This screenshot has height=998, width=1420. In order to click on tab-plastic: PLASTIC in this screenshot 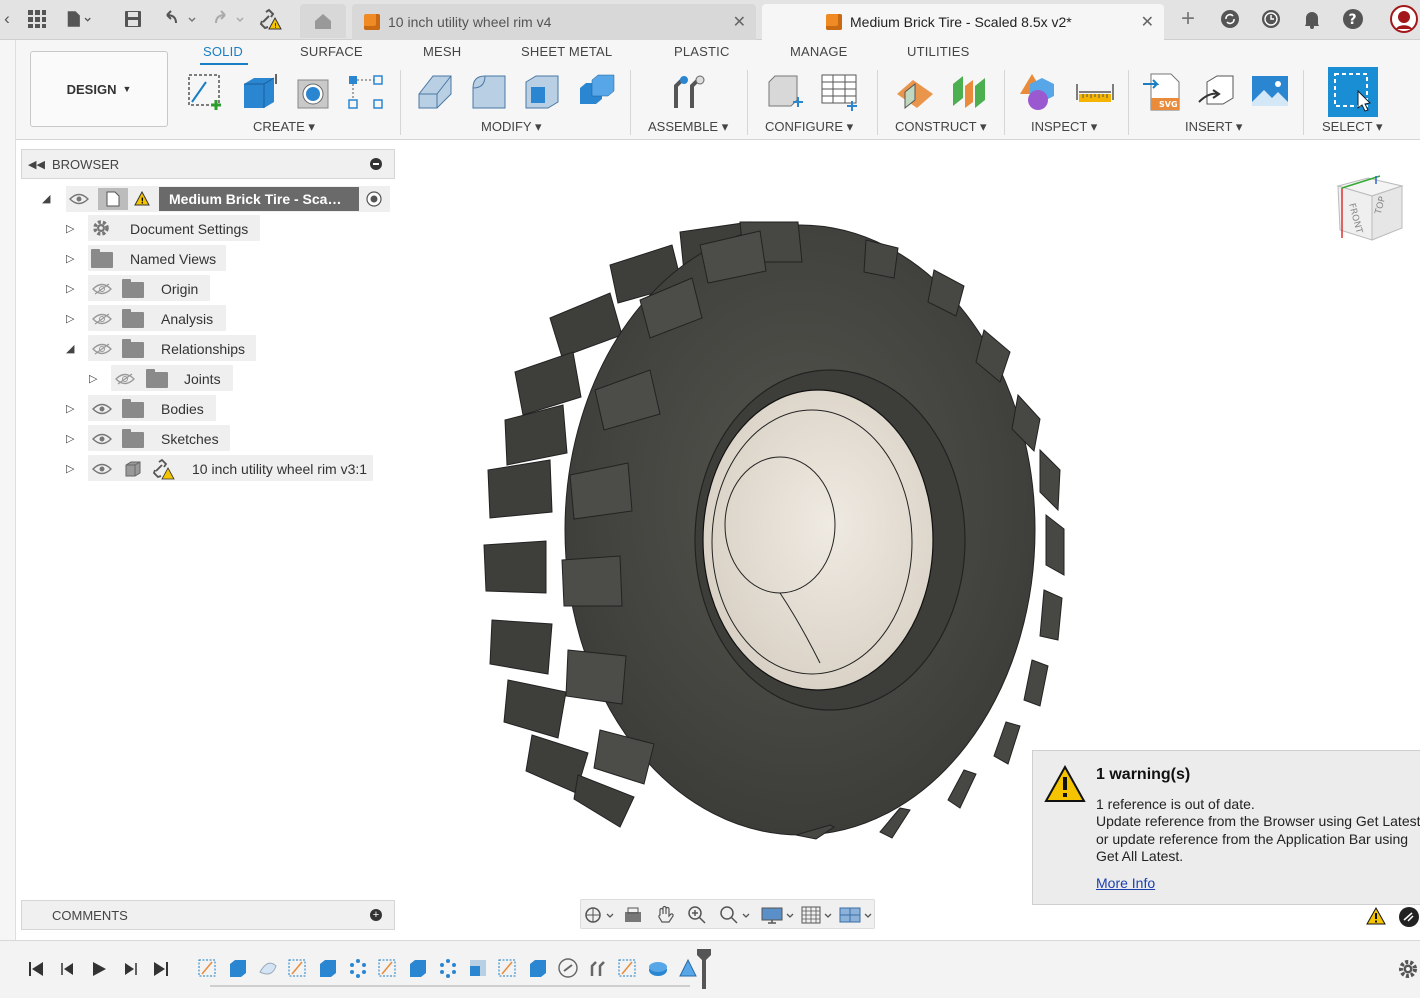, I will do `click(702, 51)`.